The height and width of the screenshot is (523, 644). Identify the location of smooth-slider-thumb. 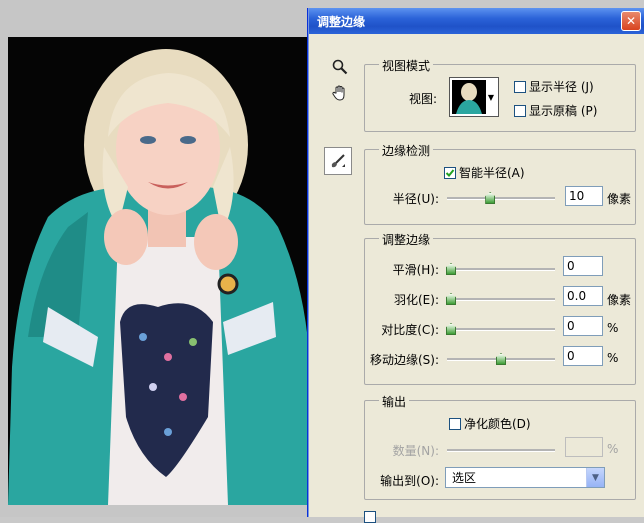
(451, 269).